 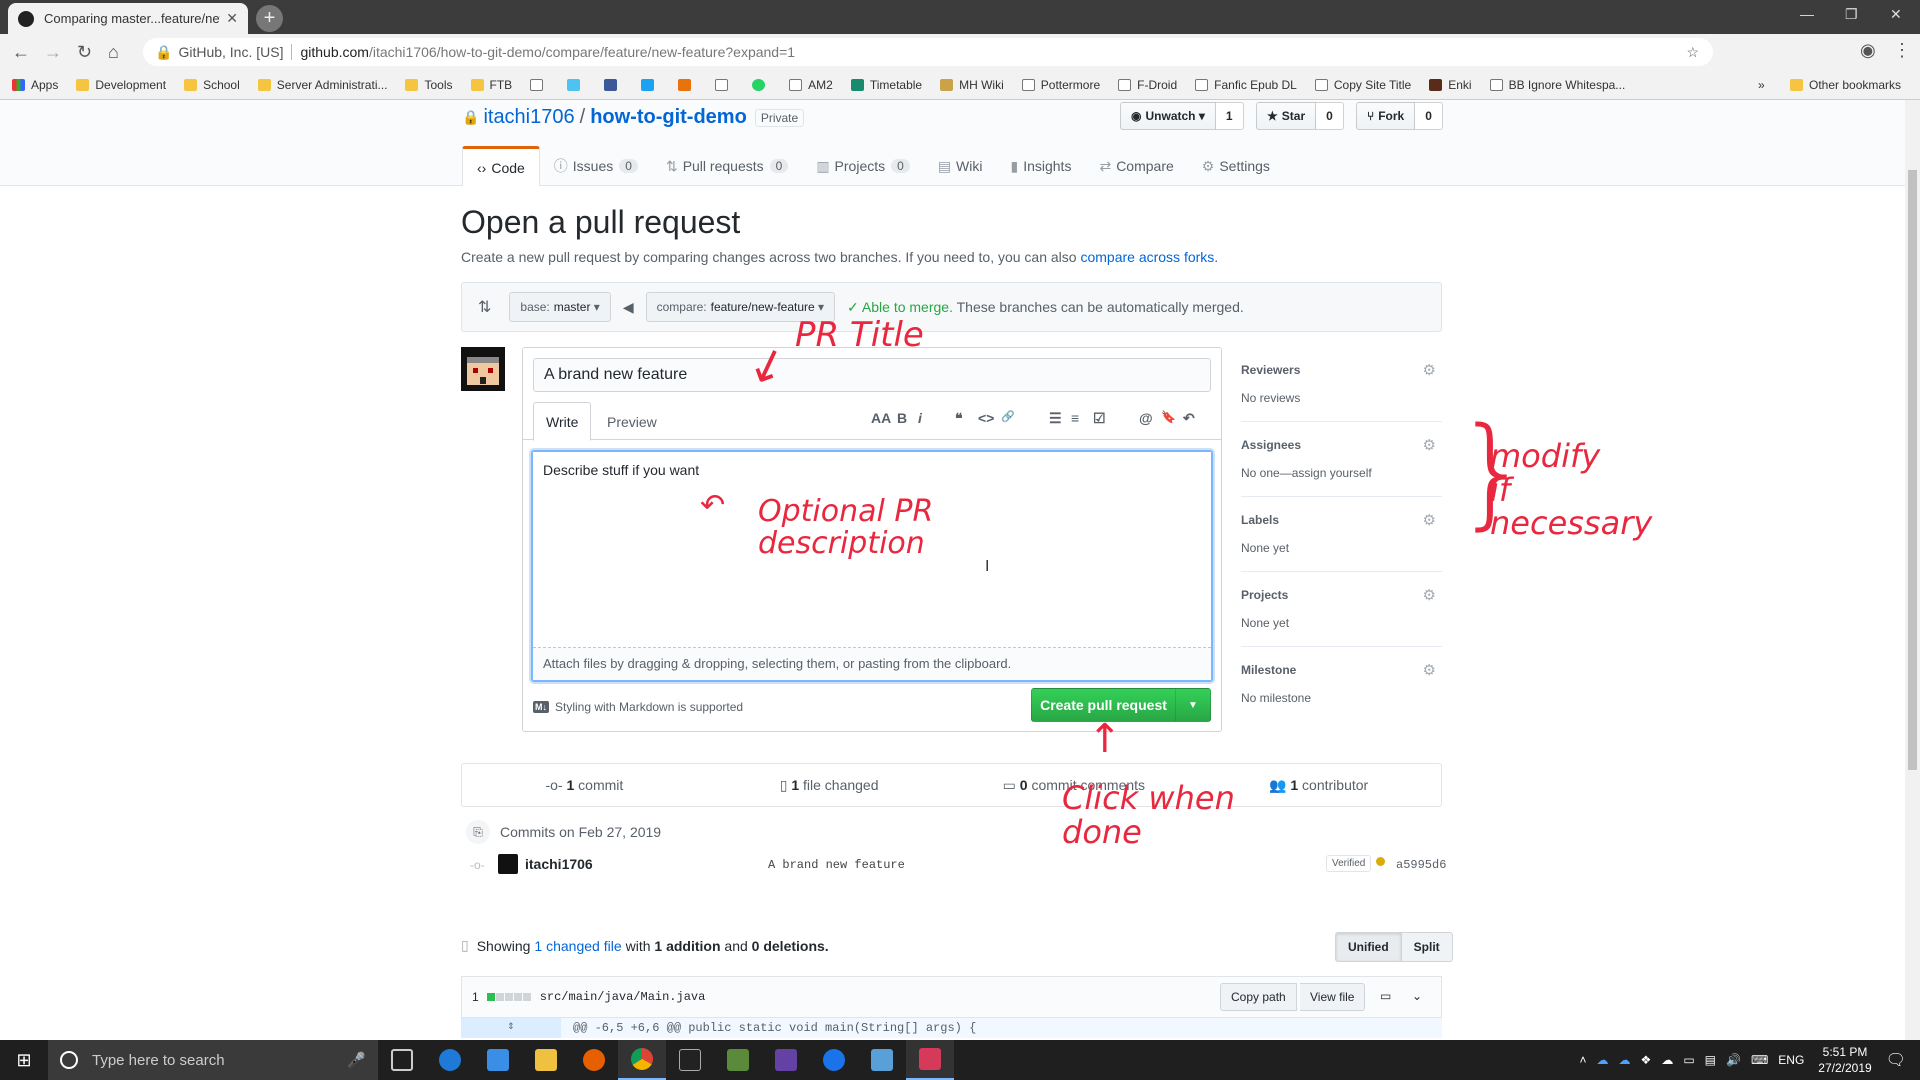 I want to click on store-icon, so click(x=498, y=1060).